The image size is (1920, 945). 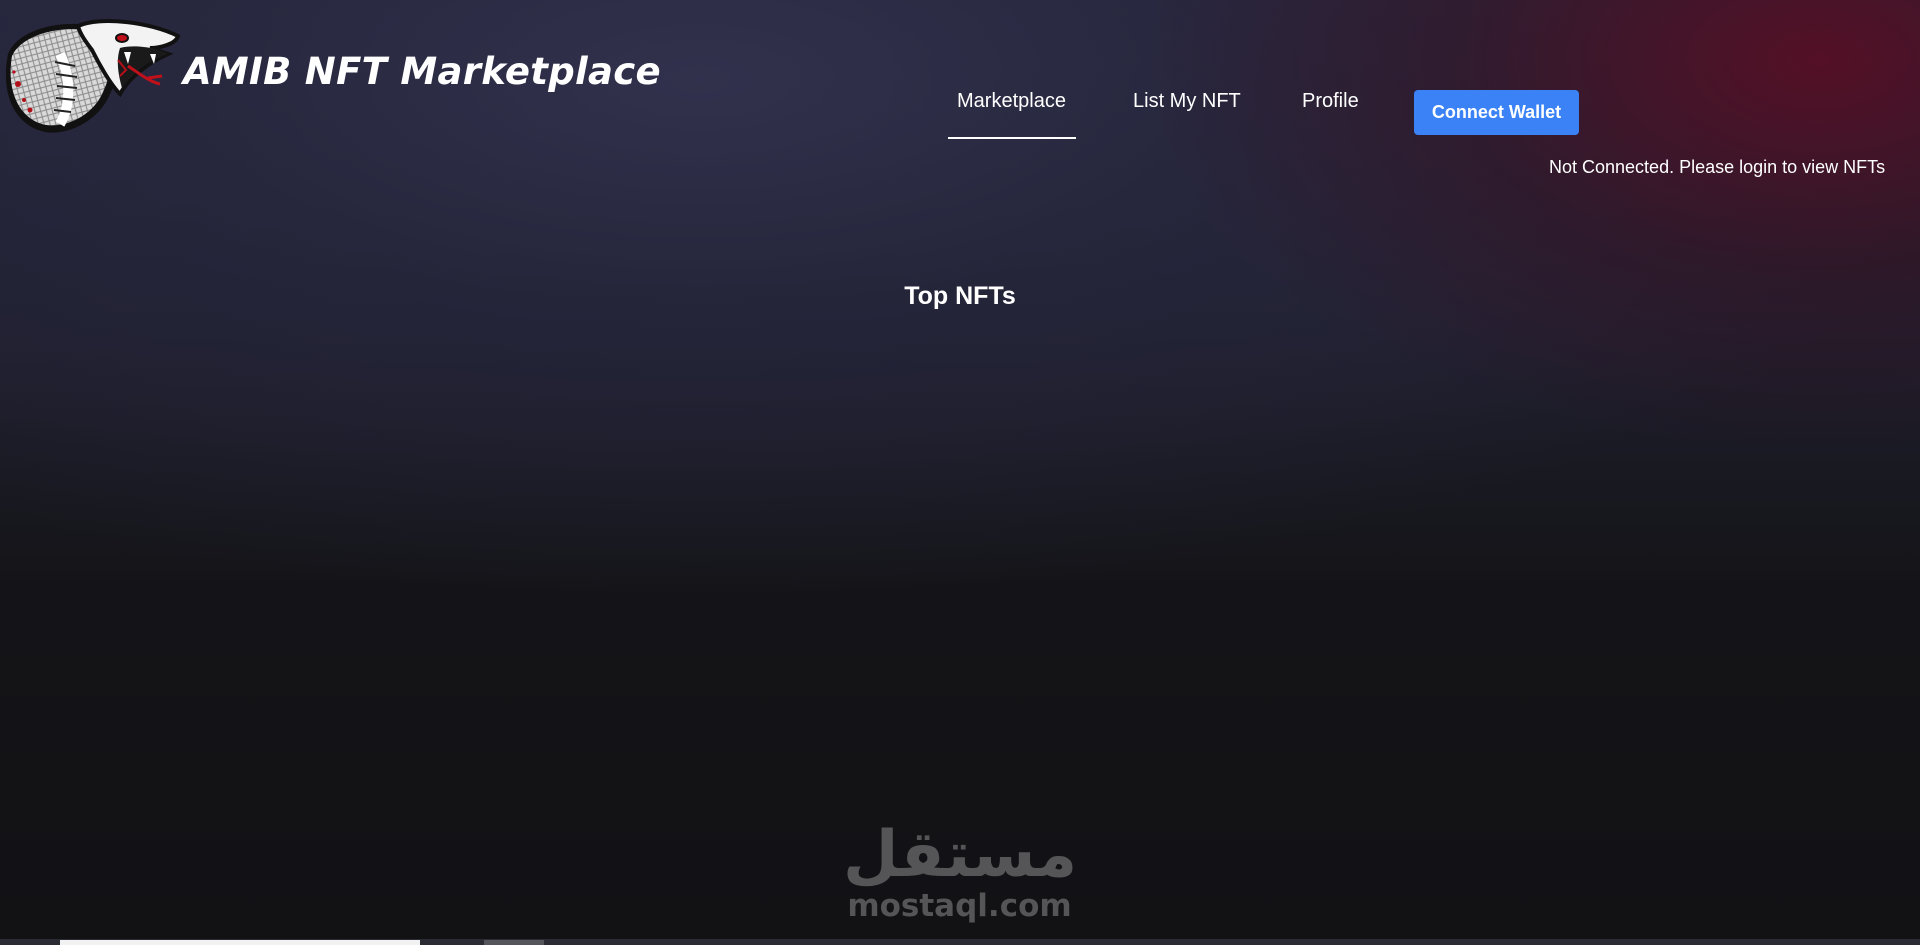 I want to click on mostaql-watermark: مستقل mostaql.com, so click(x=960, y=871).